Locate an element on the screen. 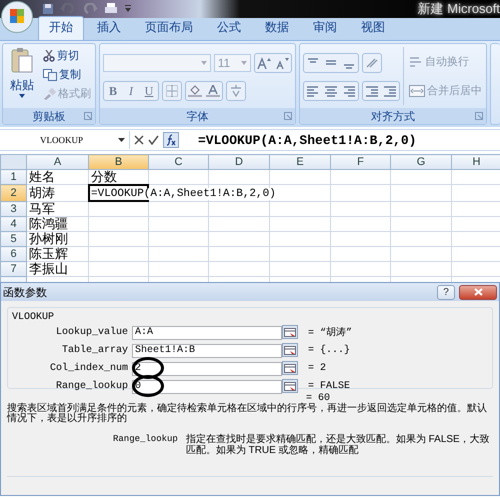 The width and height of the screenshot is (500, 498). row-header: 1 is located at coordinates (13, 177).